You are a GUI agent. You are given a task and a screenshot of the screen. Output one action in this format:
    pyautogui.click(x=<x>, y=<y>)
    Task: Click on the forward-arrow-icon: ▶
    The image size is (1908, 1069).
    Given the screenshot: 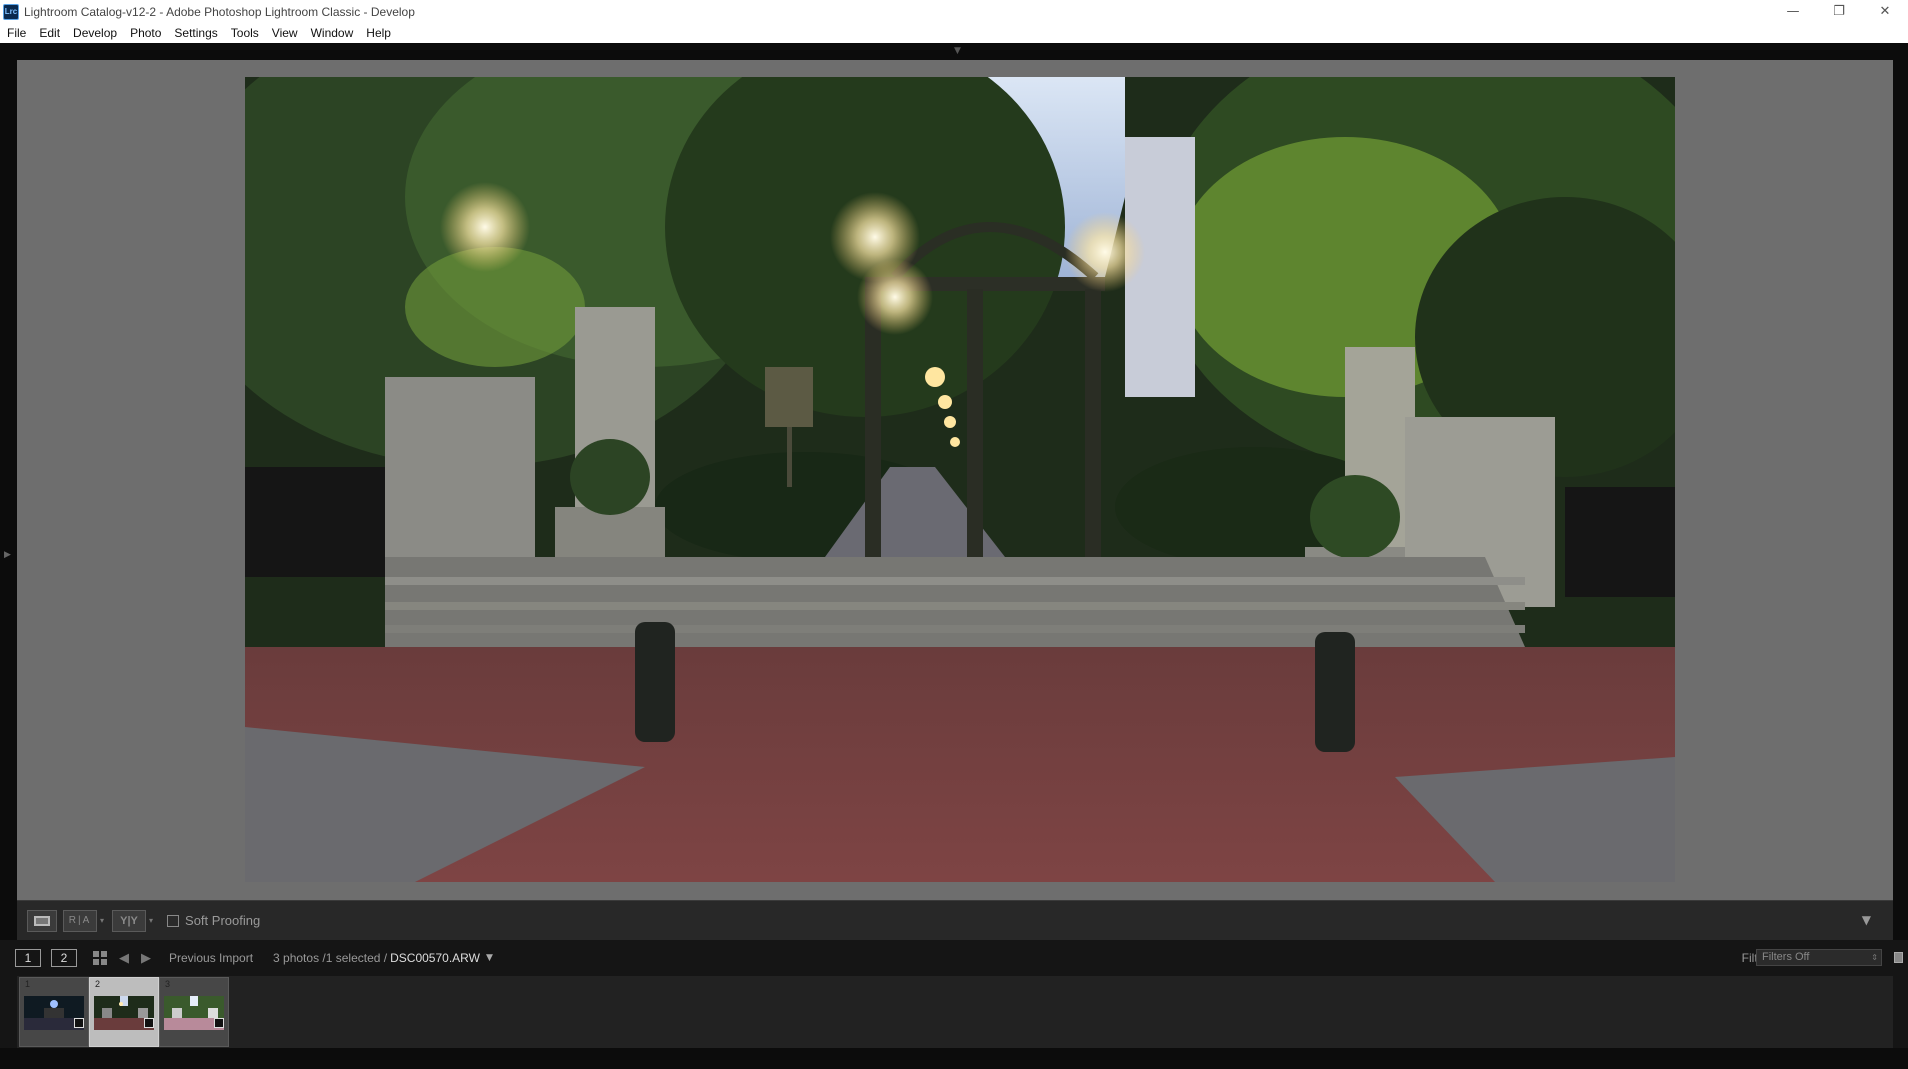 What is the action you would take?
    pyautogui.click(x=146, y=958)
    